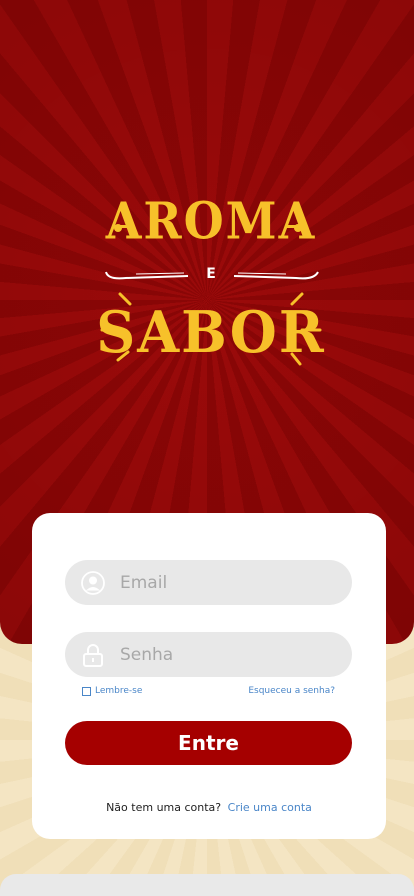  Describe the element at coordinates (211, 221) in the screenshot. I see `logo-word-aroma: AROMA` at that location.